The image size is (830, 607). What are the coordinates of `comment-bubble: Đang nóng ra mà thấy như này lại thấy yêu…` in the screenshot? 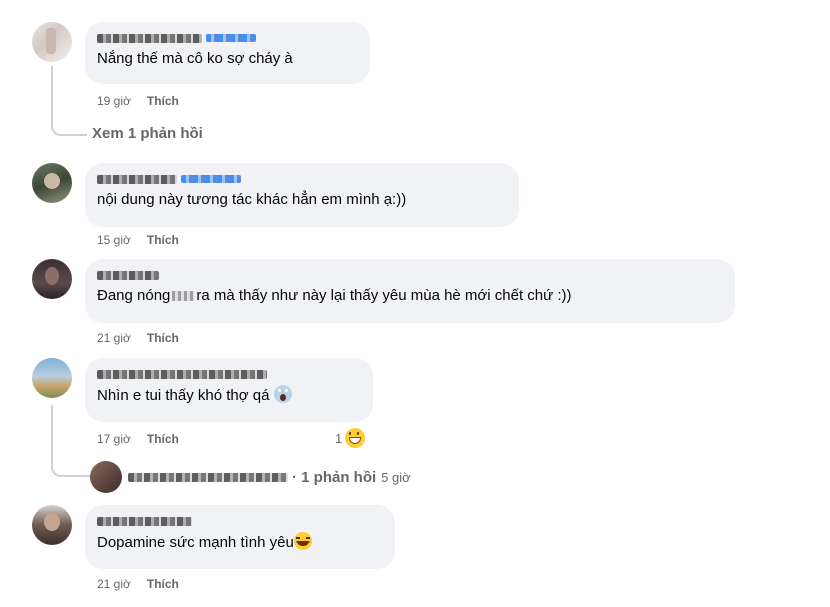 It's located at (410, 291).